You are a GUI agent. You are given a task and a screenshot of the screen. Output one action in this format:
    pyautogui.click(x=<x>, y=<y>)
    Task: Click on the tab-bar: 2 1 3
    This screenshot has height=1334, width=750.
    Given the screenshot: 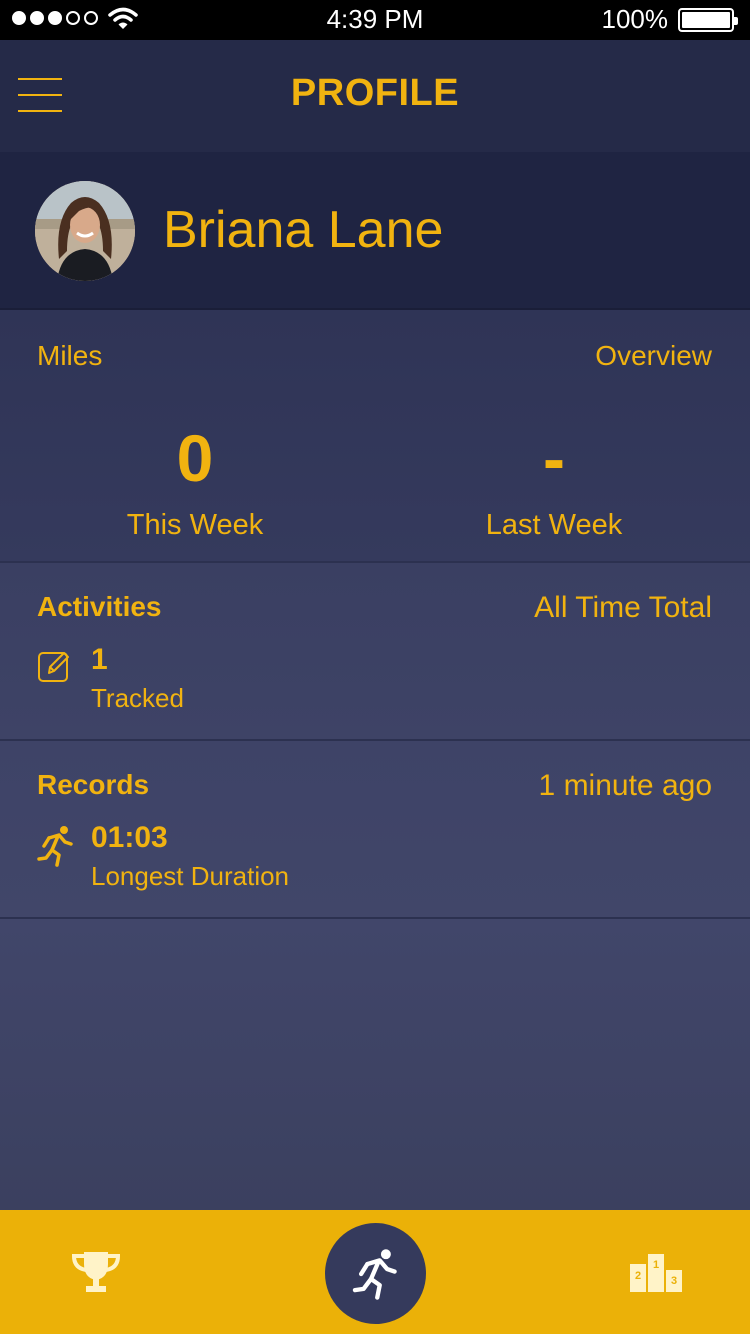 What is the action you would take?
    pyautogui.click(x=375, y=1272)
    